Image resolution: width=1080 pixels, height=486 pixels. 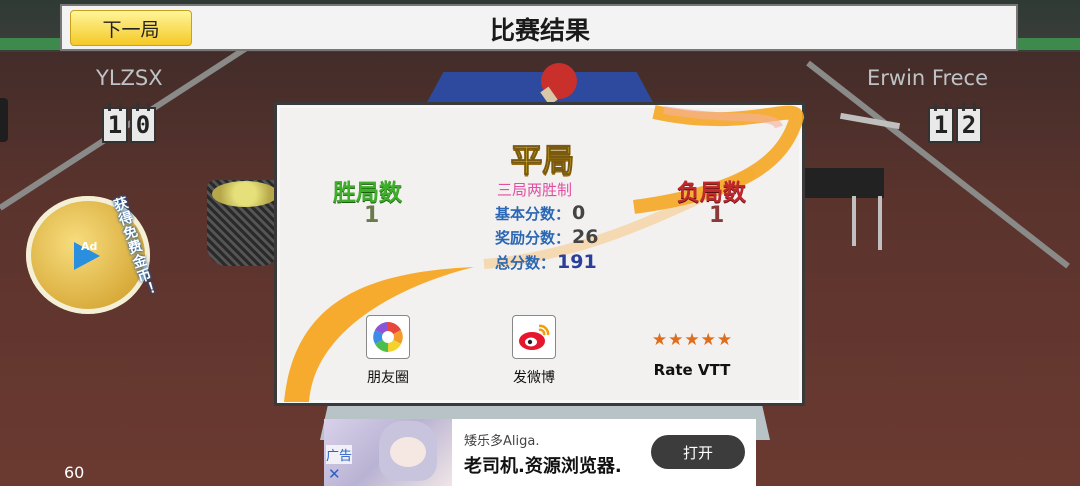 What do you see at coordinates (928, 78) in the screenshot?
I see `right-player-name: Erwin Frece` at bounding box center [928, 78].